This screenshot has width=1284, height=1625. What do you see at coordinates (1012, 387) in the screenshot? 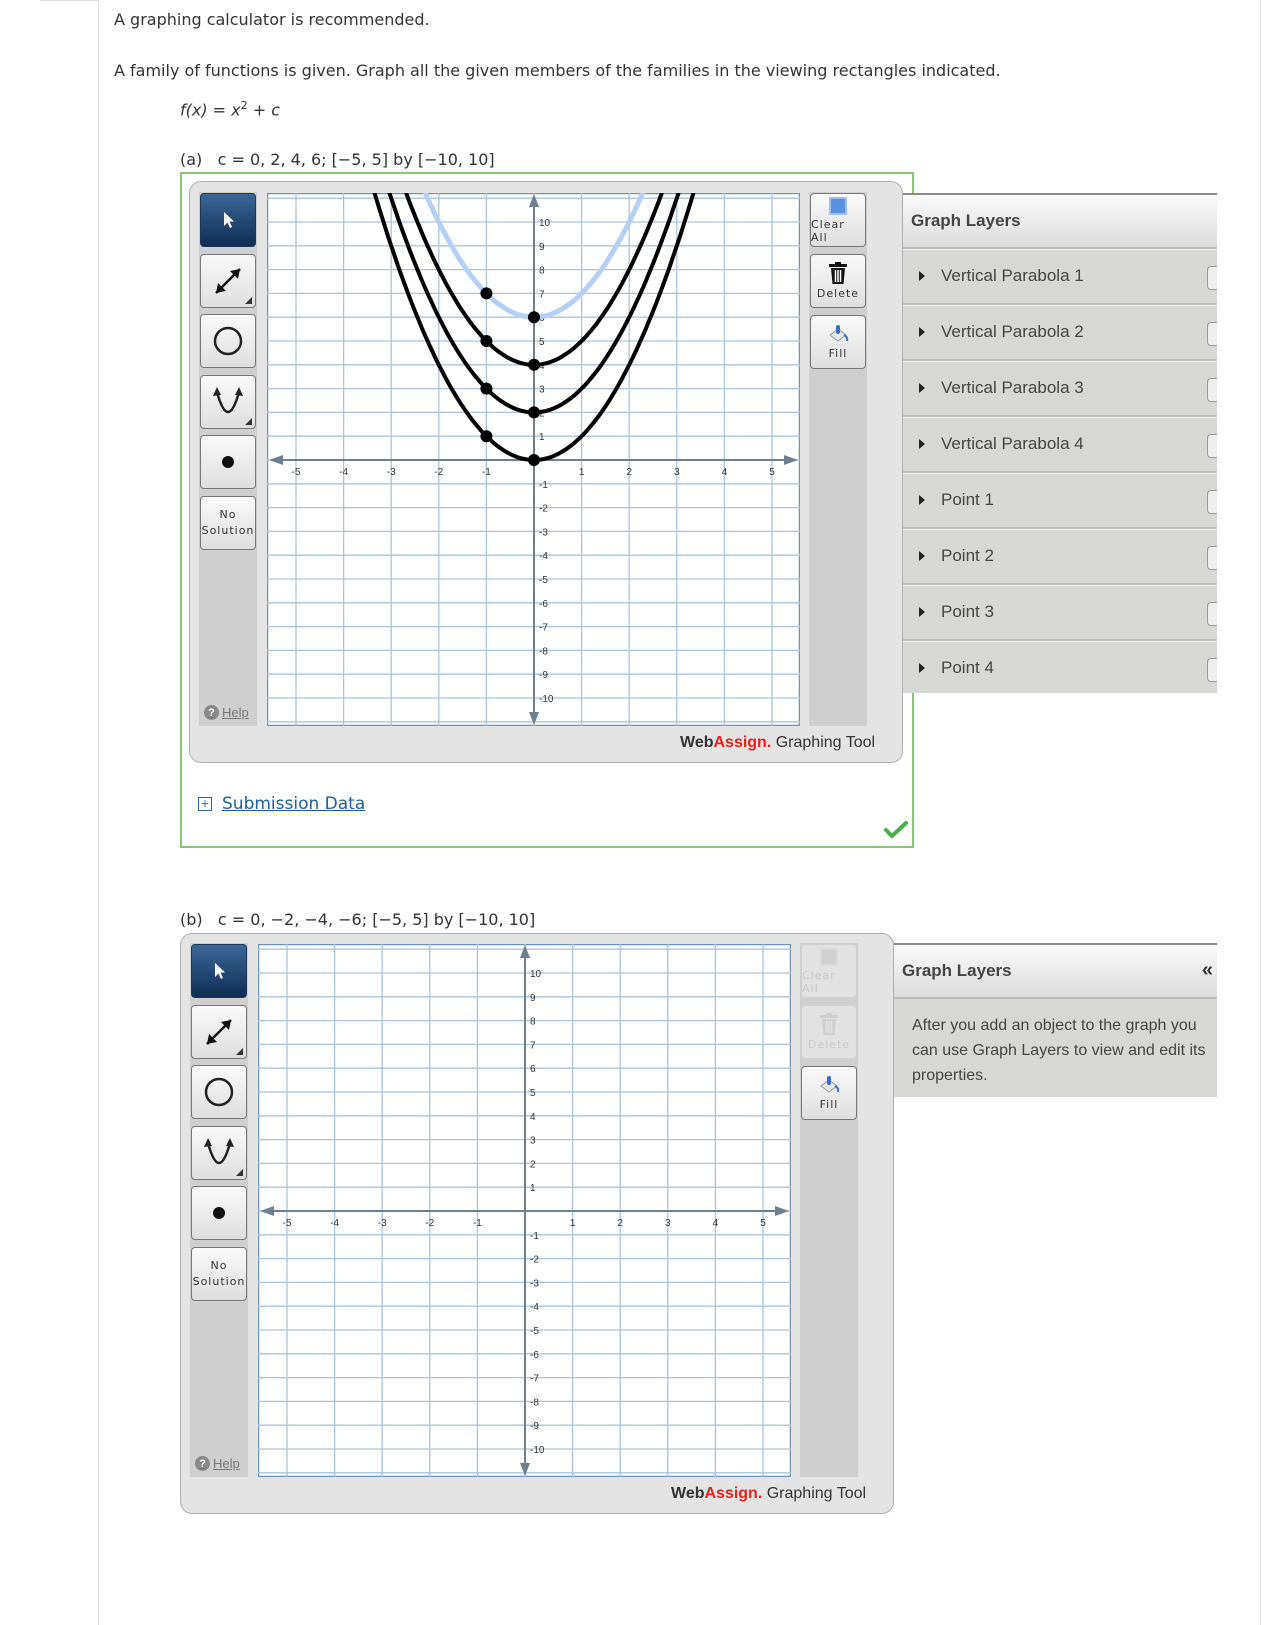
I see `layer-name: Vertical Parabola 3` at bounding box center [1012, 387].